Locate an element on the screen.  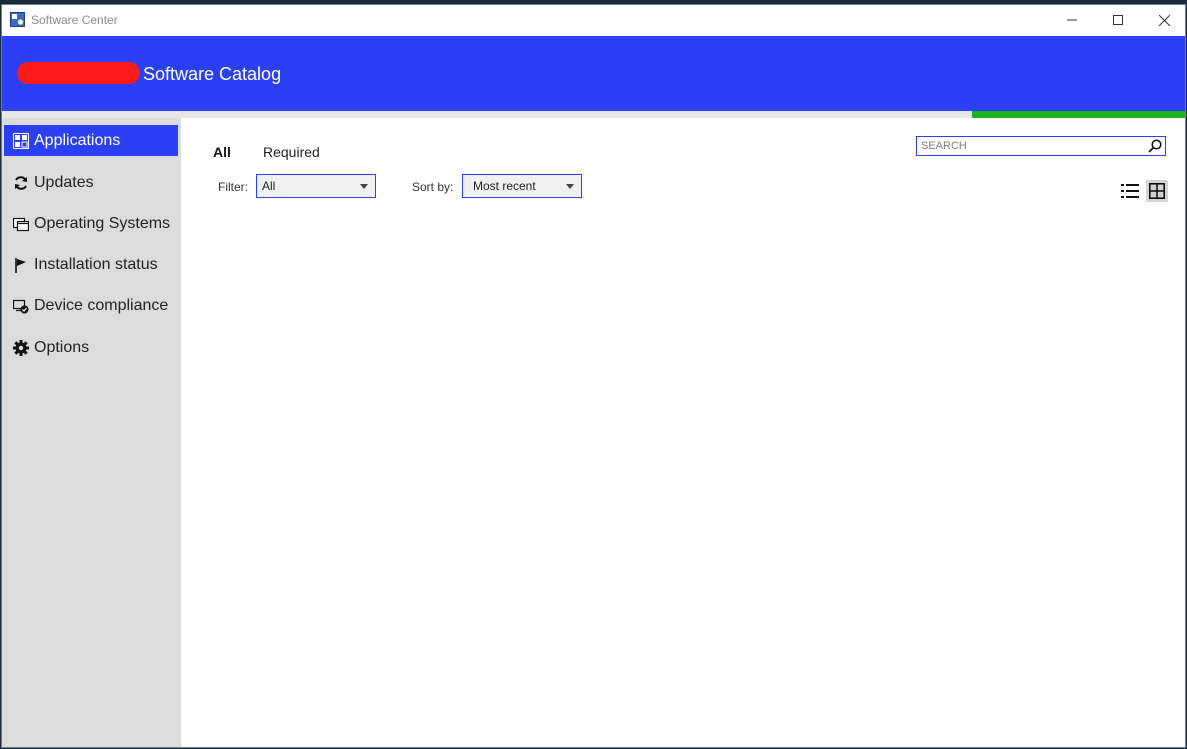
windows-stack-icon is located at coordinates (21, 224).